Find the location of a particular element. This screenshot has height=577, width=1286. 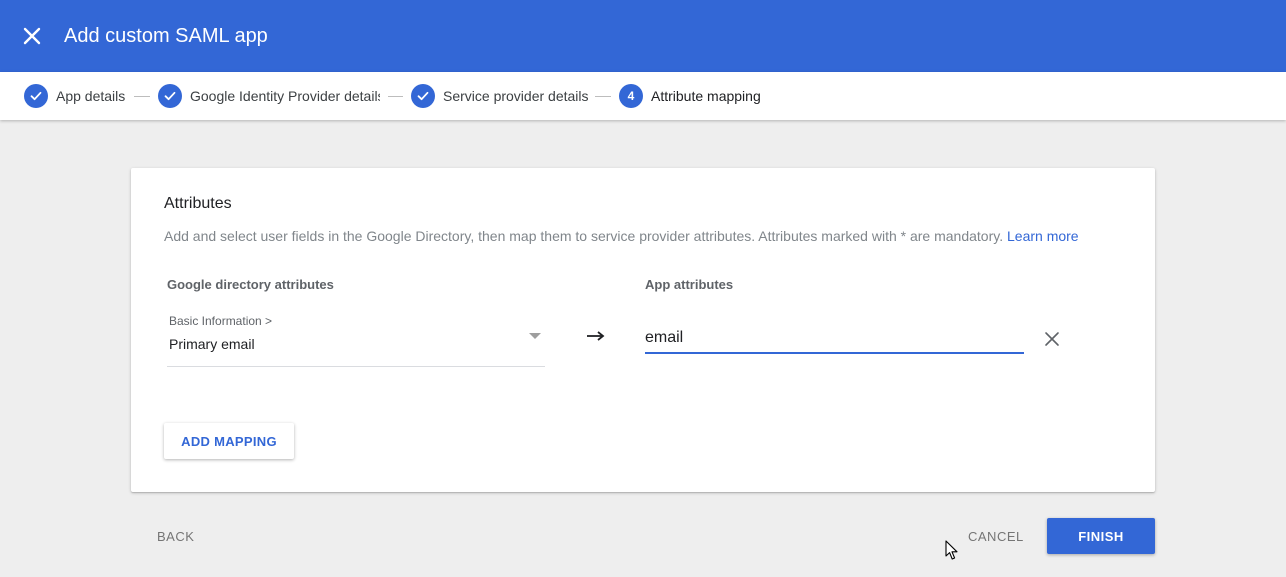

step-service-provider-details: Service provider details is located at coordinates (500, 96).